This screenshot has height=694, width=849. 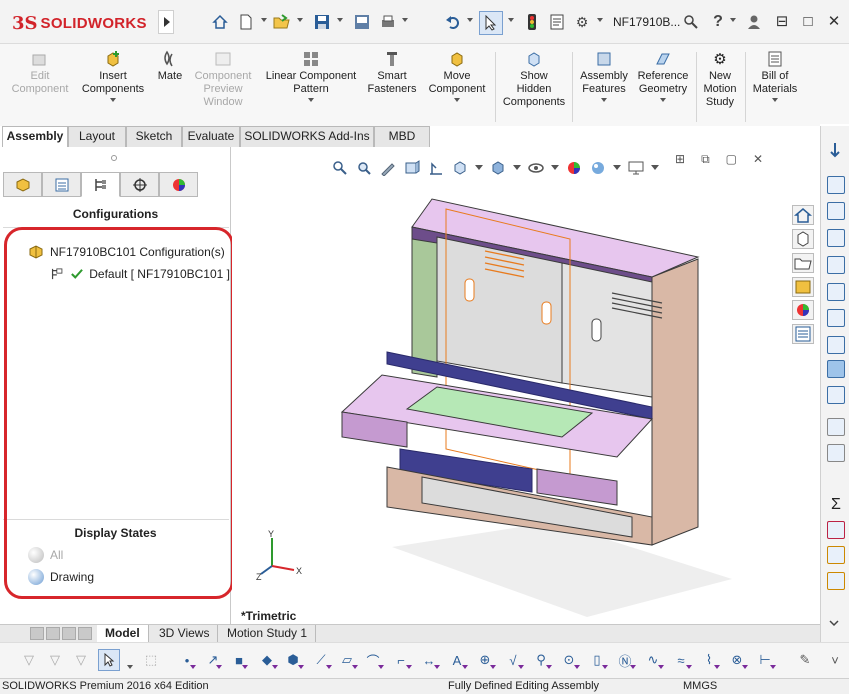 I want to click on minimize-button: ⊟, so click(x=782, y=22).